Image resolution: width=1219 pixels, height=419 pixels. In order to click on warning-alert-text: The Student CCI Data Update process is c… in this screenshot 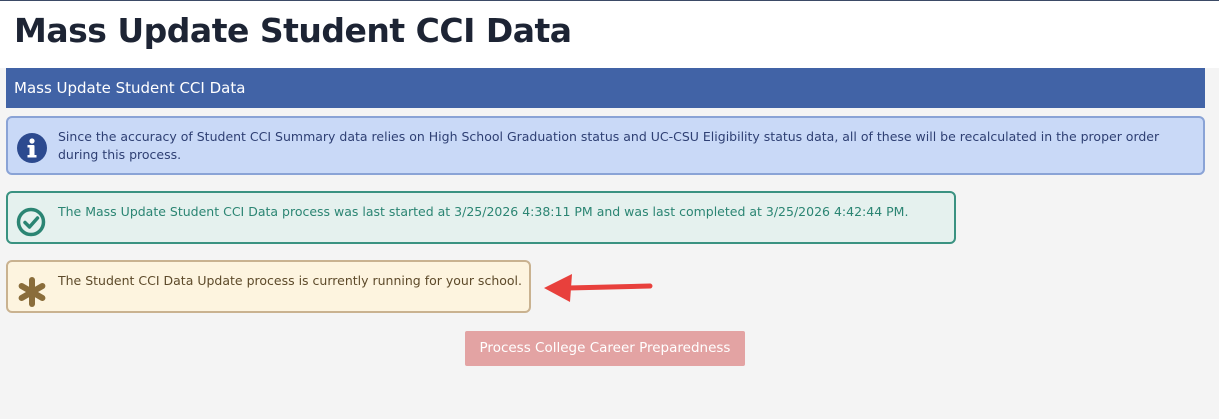, I will do `click(290, 280)`.